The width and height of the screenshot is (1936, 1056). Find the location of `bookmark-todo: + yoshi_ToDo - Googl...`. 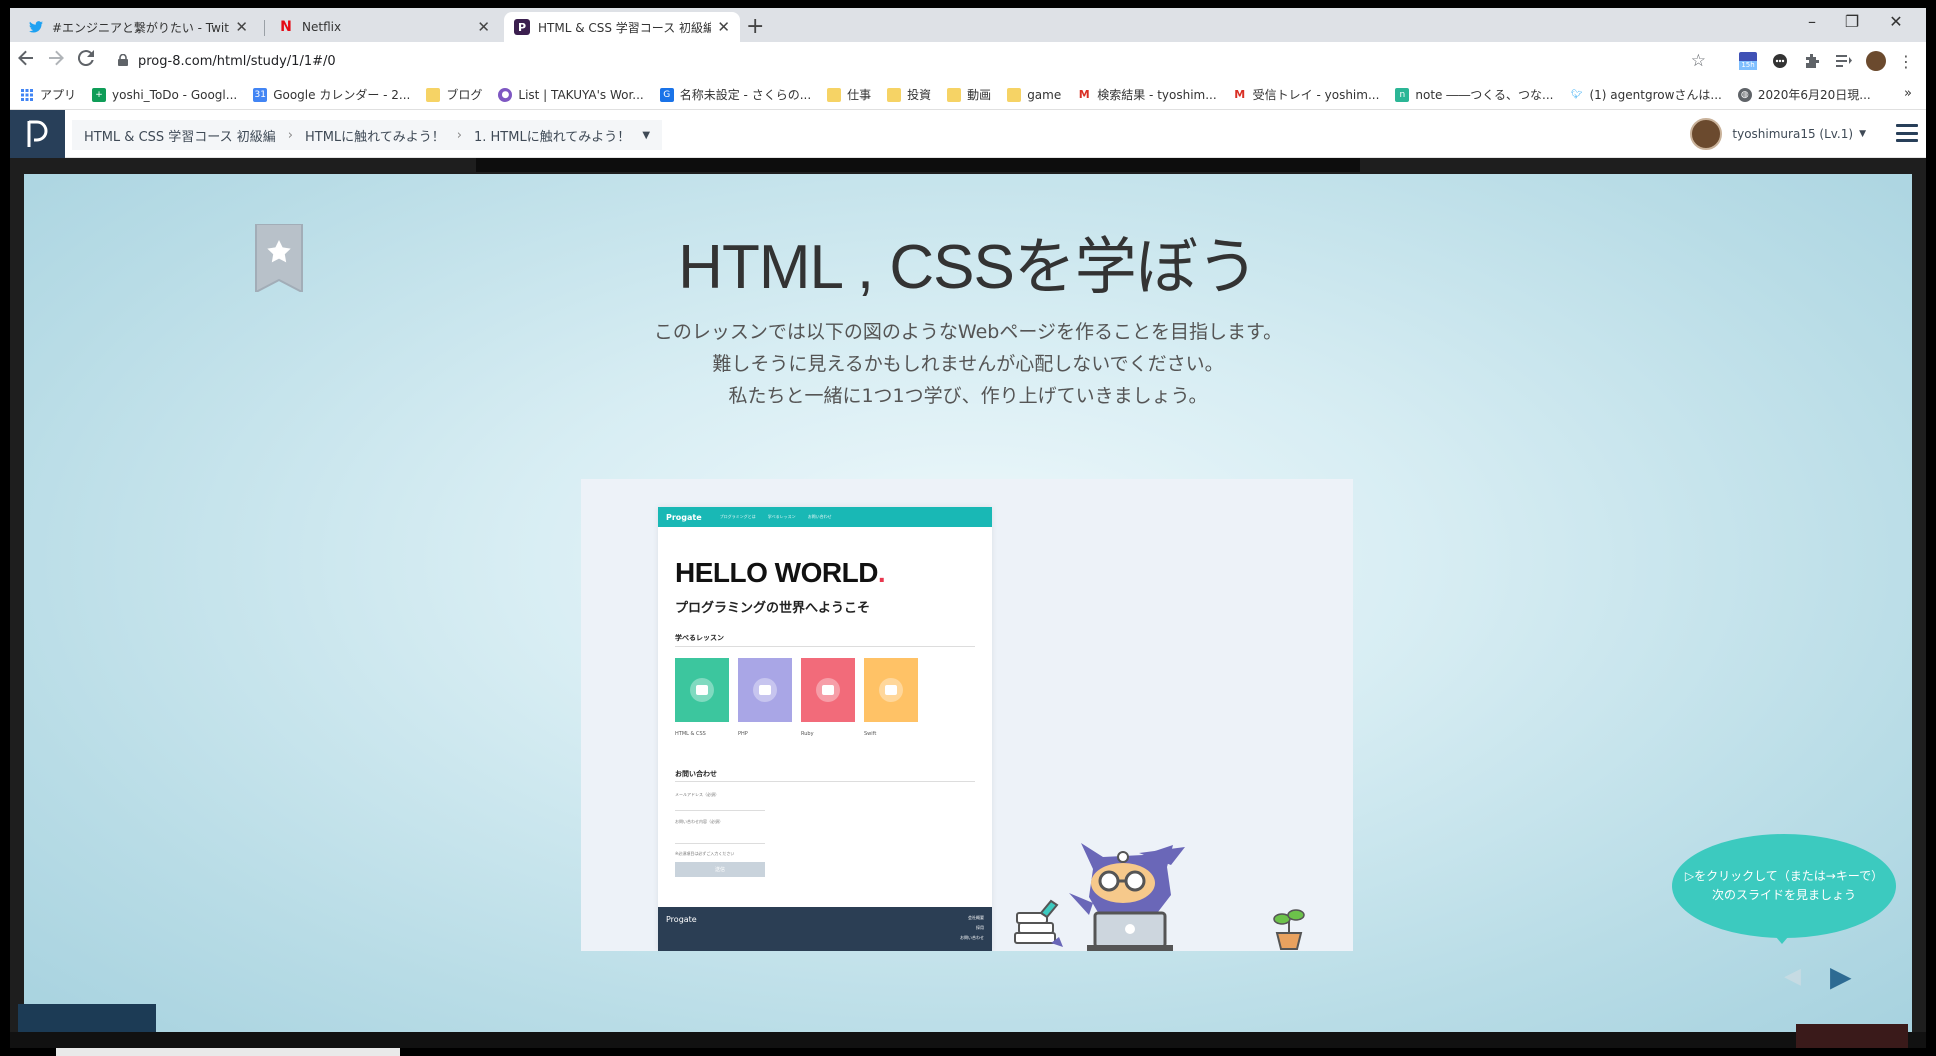

bookmark-todo: + yoshi_ToDo - Googl... is located at coordinates (165, 94).